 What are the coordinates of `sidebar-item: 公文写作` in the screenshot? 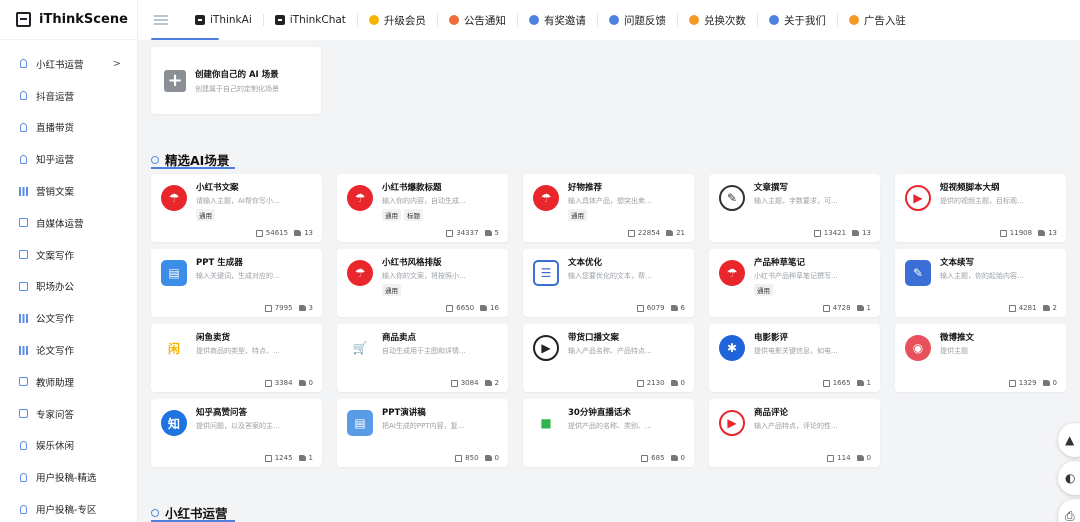 It's located at (68, 318).